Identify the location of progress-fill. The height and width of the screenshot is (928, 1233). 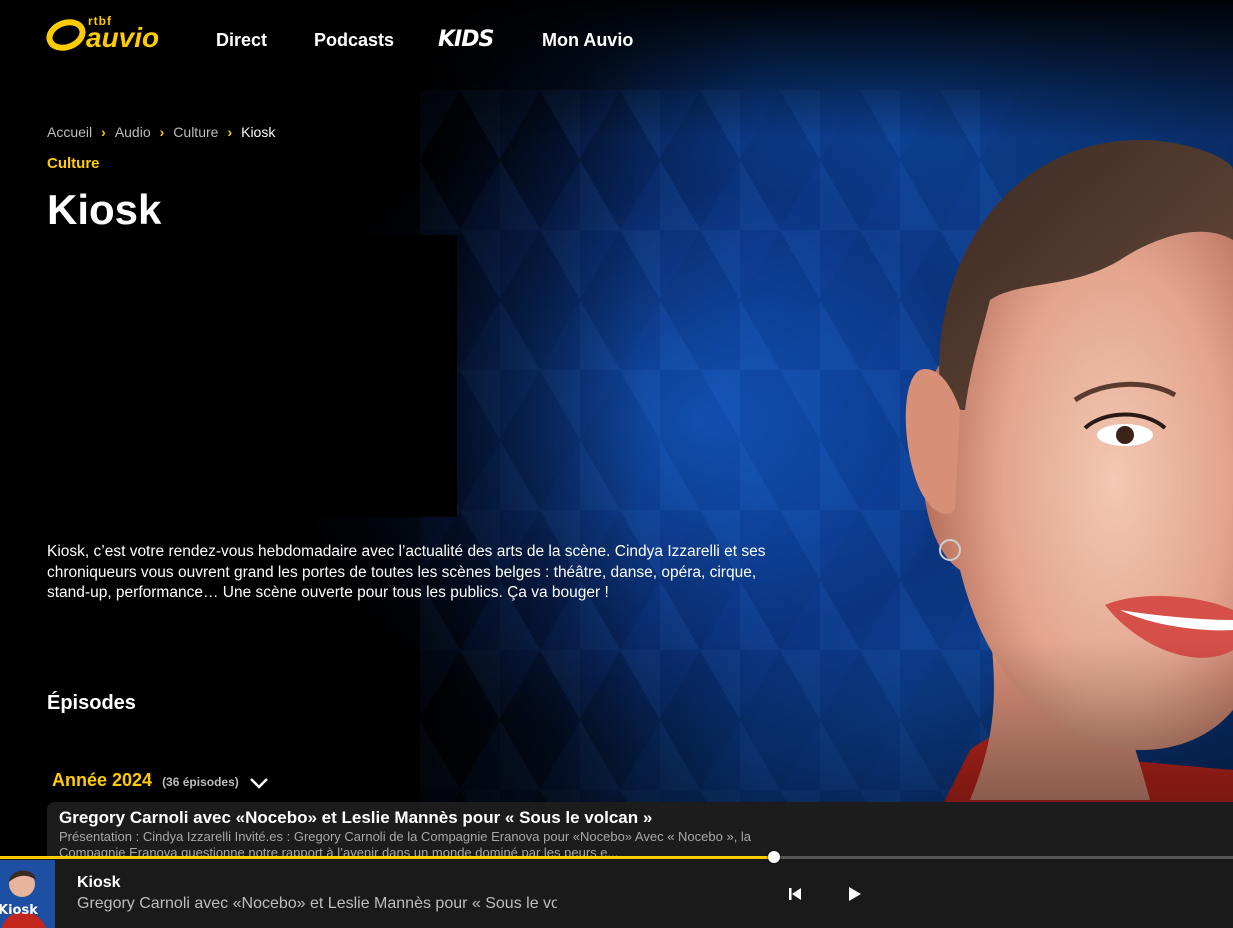
(387, 857).